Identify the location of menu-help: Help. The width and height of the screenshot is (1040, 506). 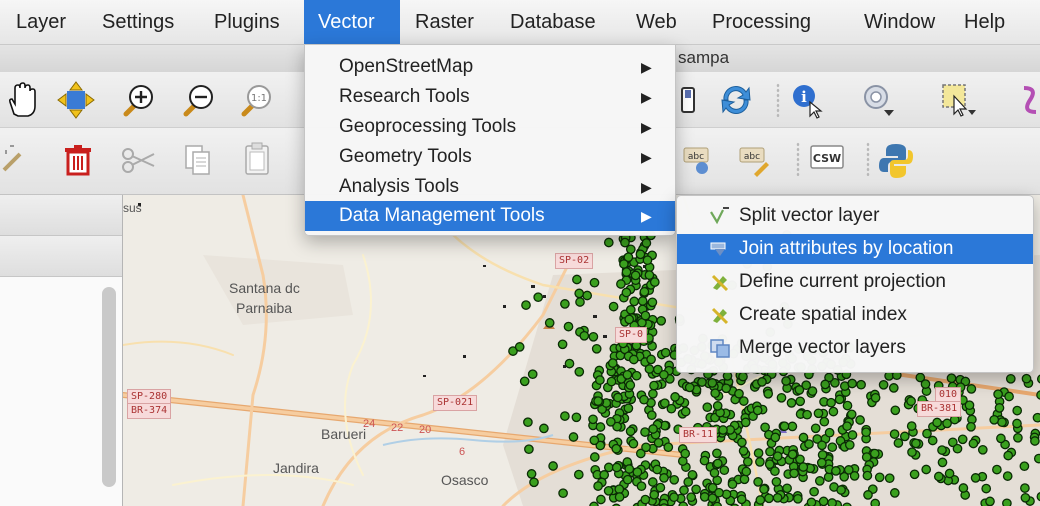
(984, 22).